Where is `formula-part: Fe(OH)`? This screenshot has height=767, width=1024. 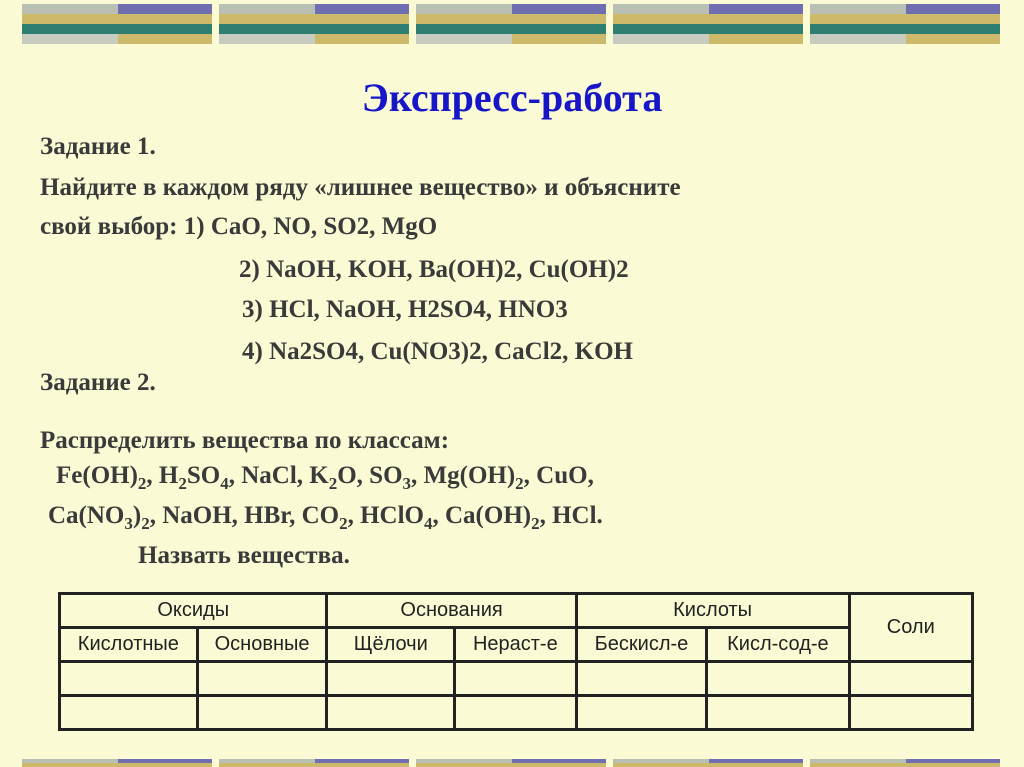 formula-part: Fe(OH) is located at coordinates (97, 475).